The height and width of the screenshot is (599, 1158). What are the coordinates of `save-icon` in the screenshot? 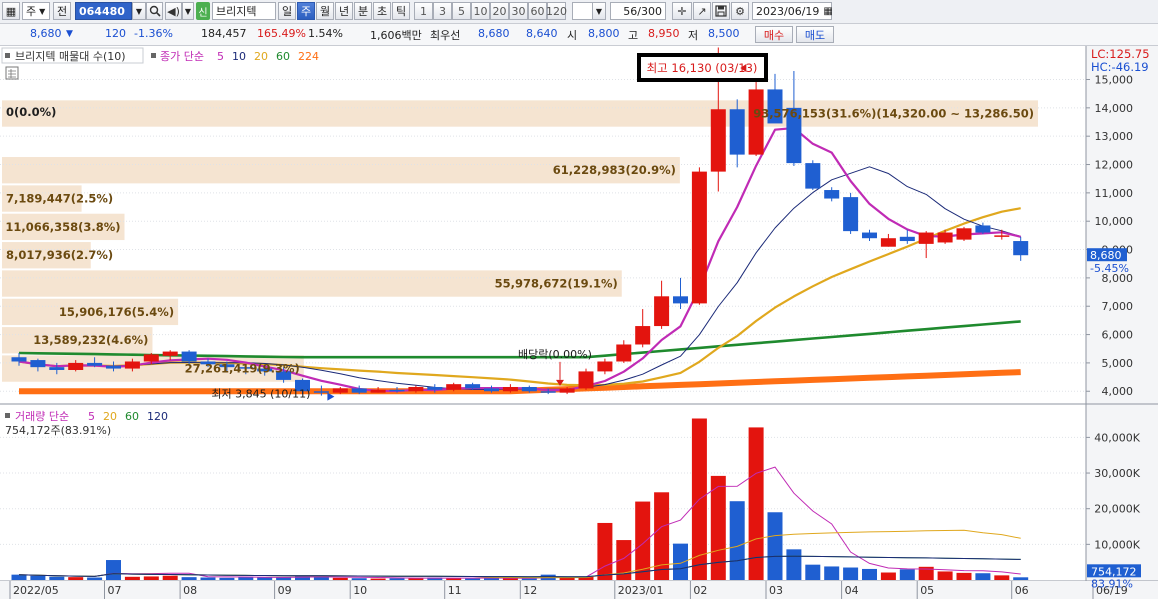 It's located at (721, 11).